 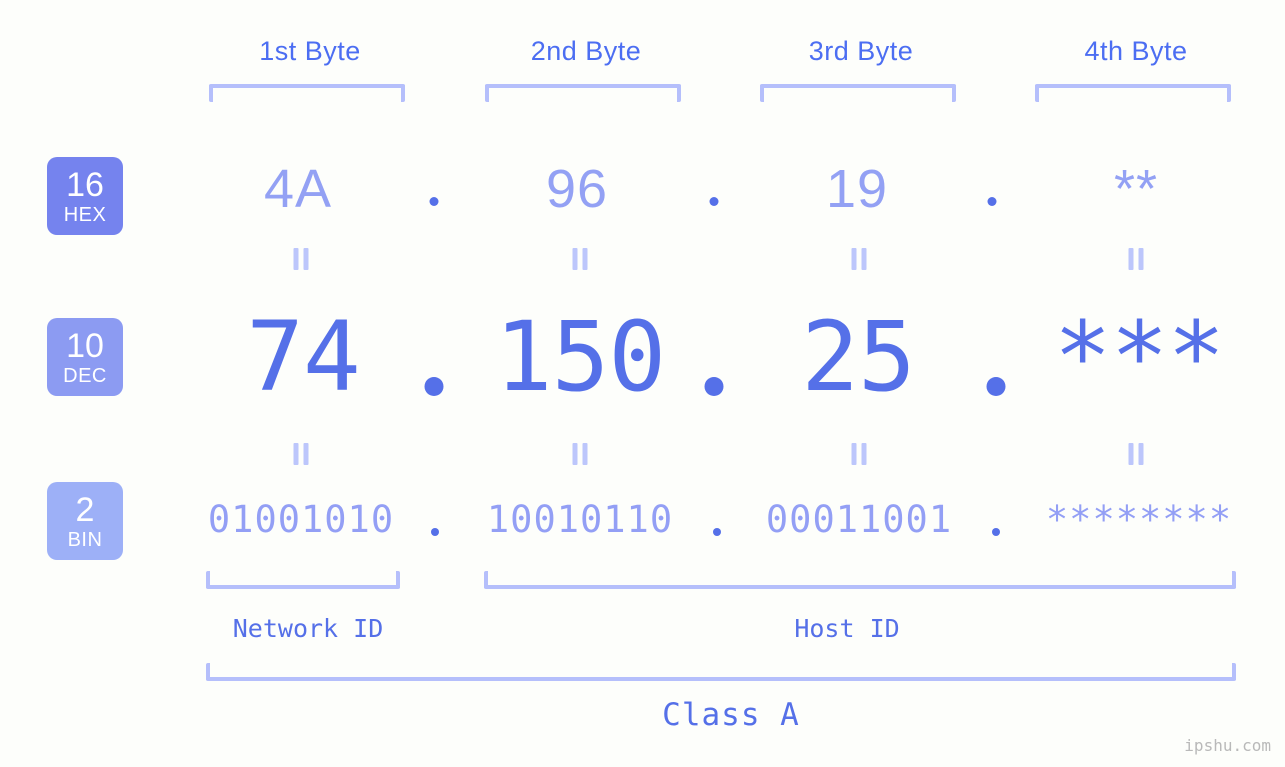 I want to click on byte-header-1: 1st Byte, so click(x=310, y=51).